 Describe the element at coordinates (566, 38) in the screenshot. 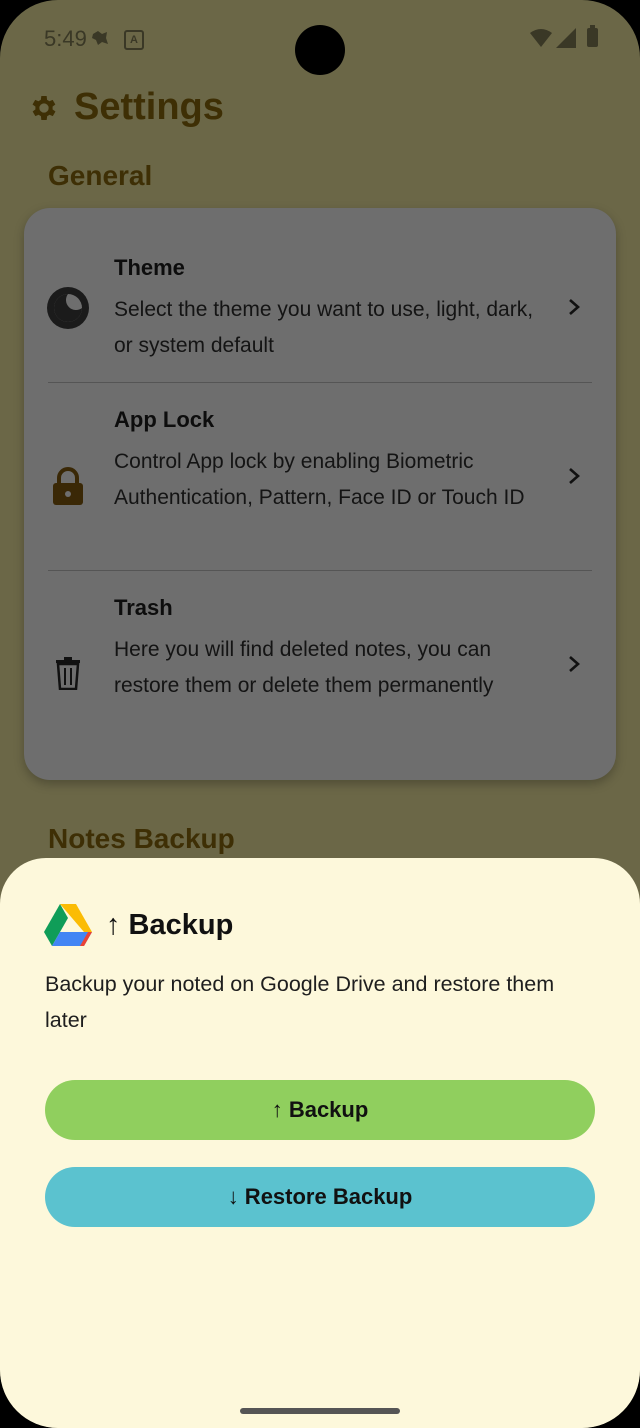

I see `signal-icon` at that location.